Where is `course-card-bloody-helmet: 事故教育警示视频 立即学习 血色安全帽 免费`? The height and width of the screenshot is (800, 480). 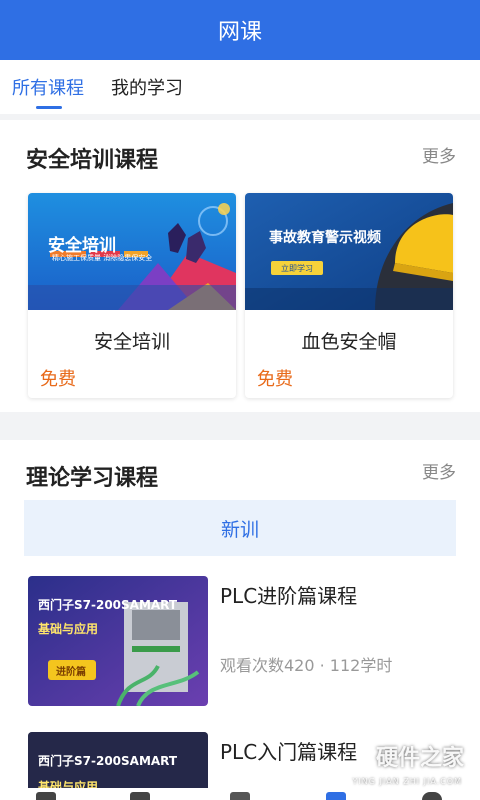 course-card-bloody-helmet: 事故教育警示视频 立即学习 血色安全帽 免费 is located at coordinates (349, 295).